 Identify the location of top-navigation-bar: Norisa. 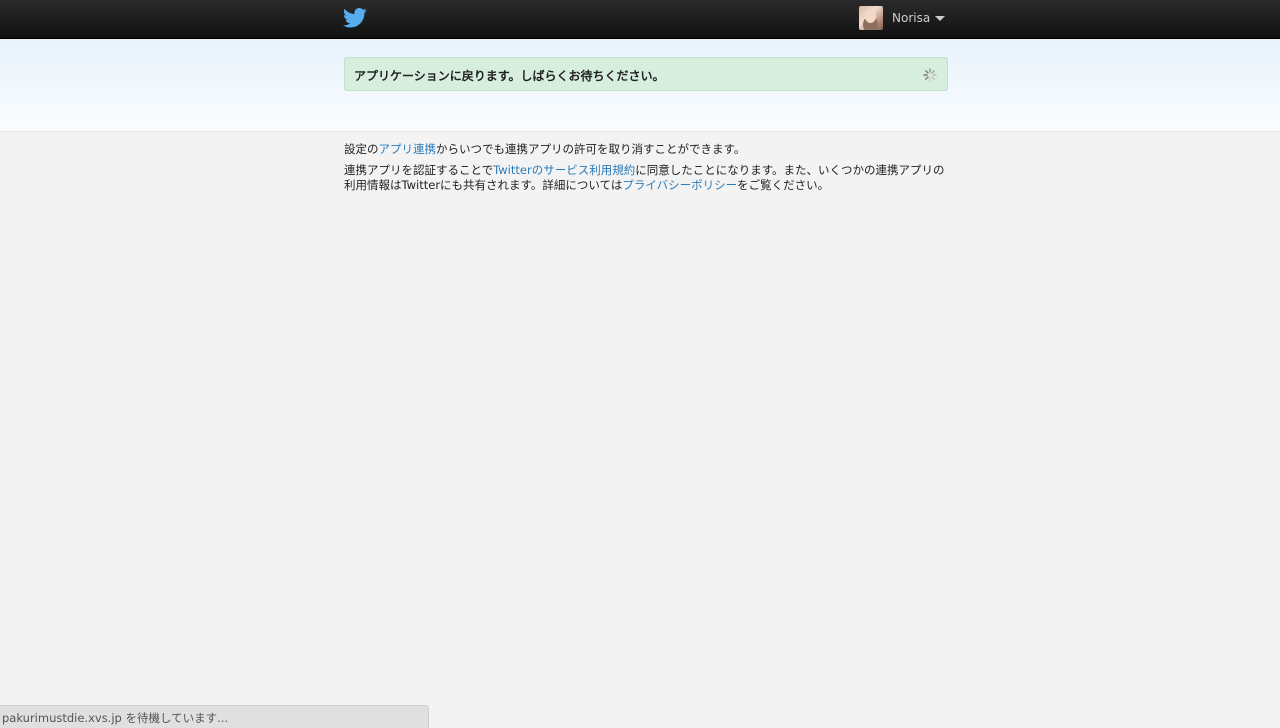
(640, 19).